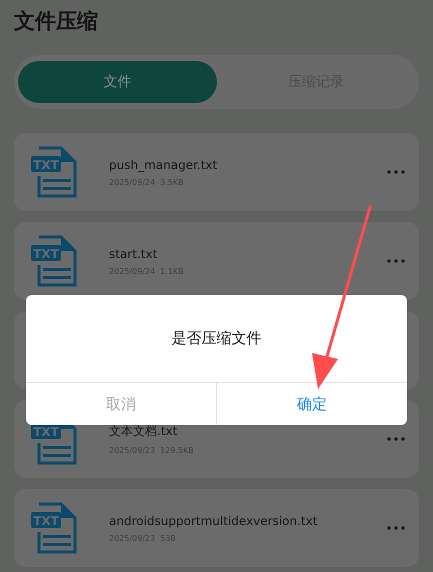 The image size is (433, 572). Describe the element at coordinates (163, 165) in the screenshot. I see `file-name: push_manager.txt` at that location.